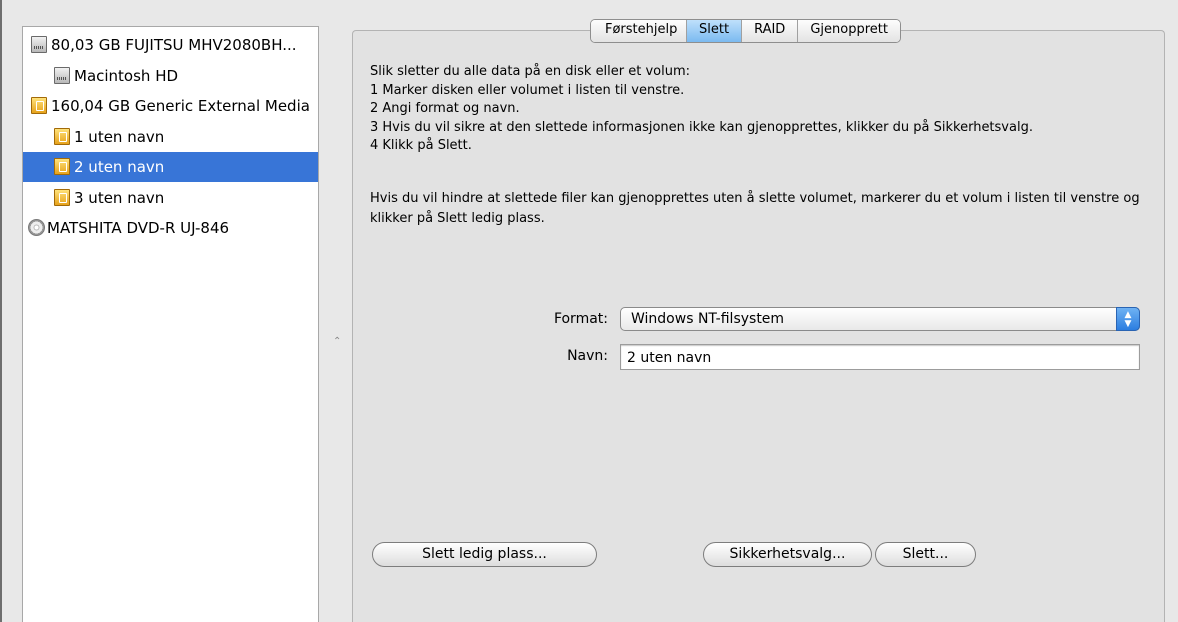 The image size is (1178, 622). I want to click on name-label: Navn:, so click(587, 356).